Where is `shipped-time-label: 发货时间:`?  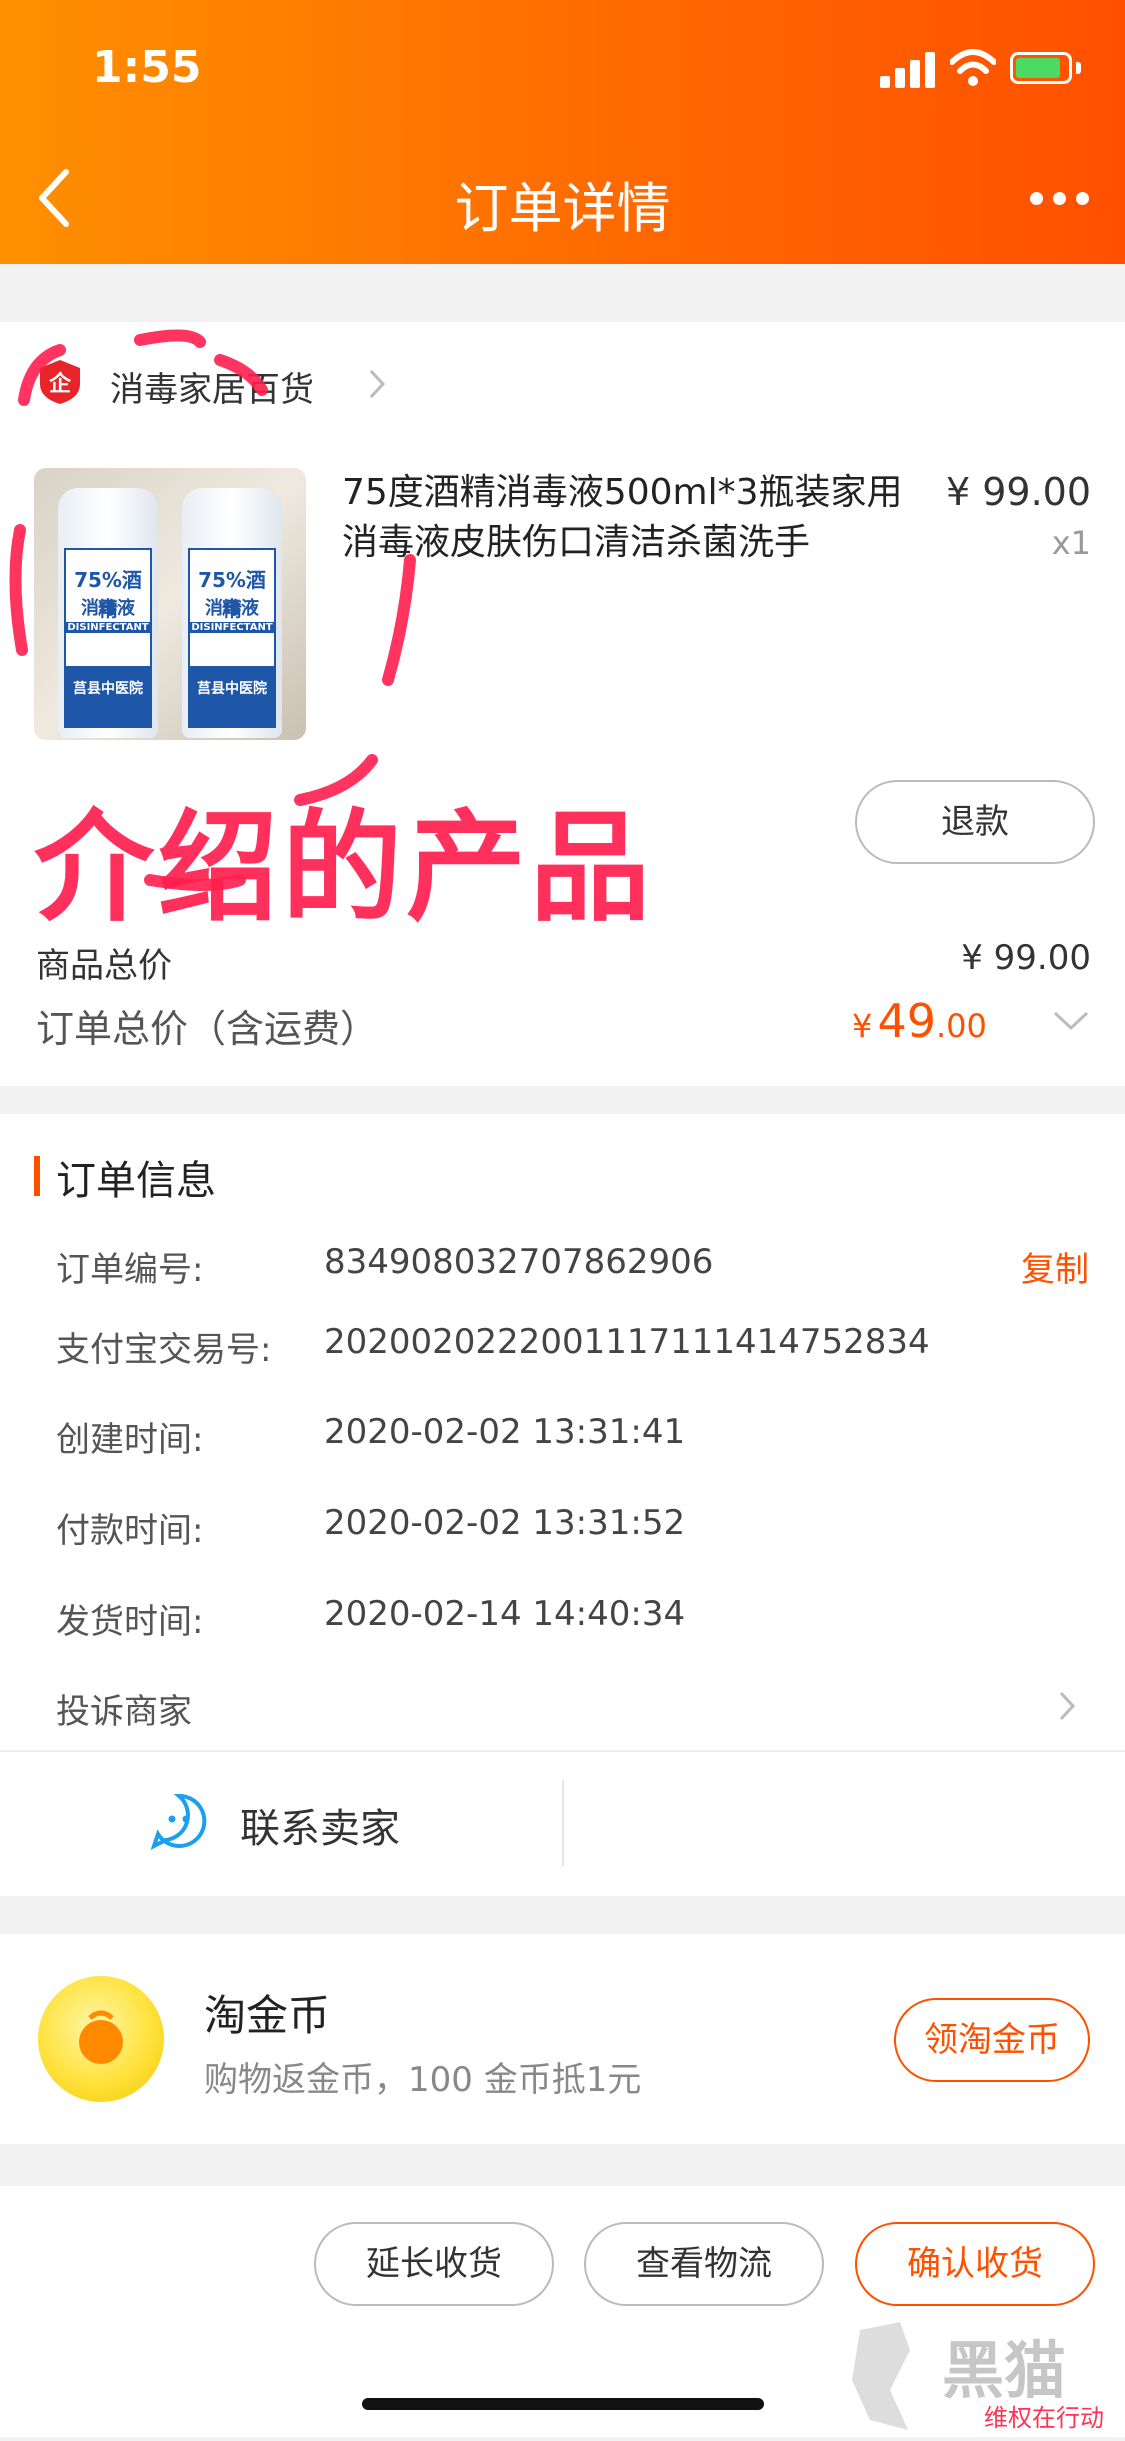
shipped-time-label: 发货时间: is located at coordinates (130, 1622).